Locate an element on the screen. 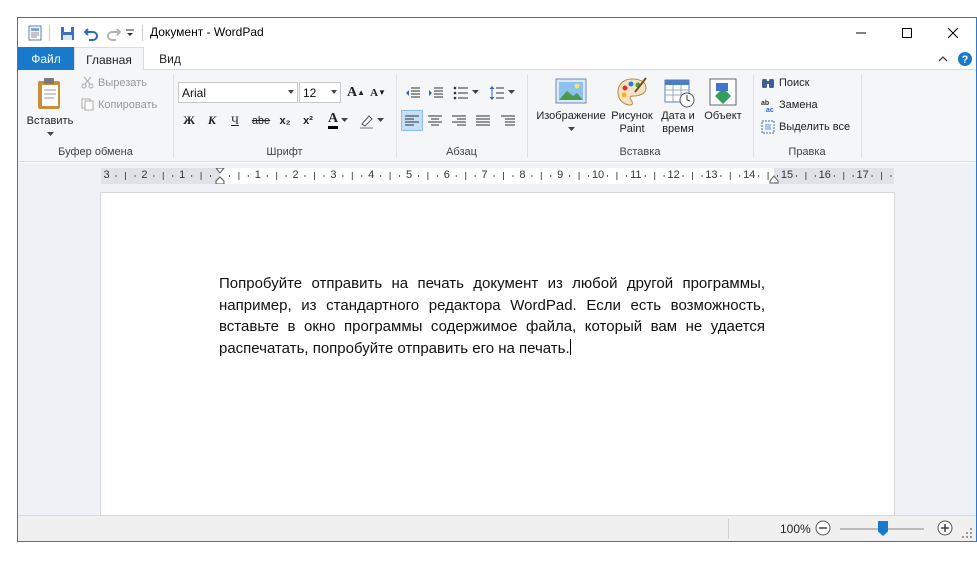  font-family-select: Arial is located at coordinates (238, 92).